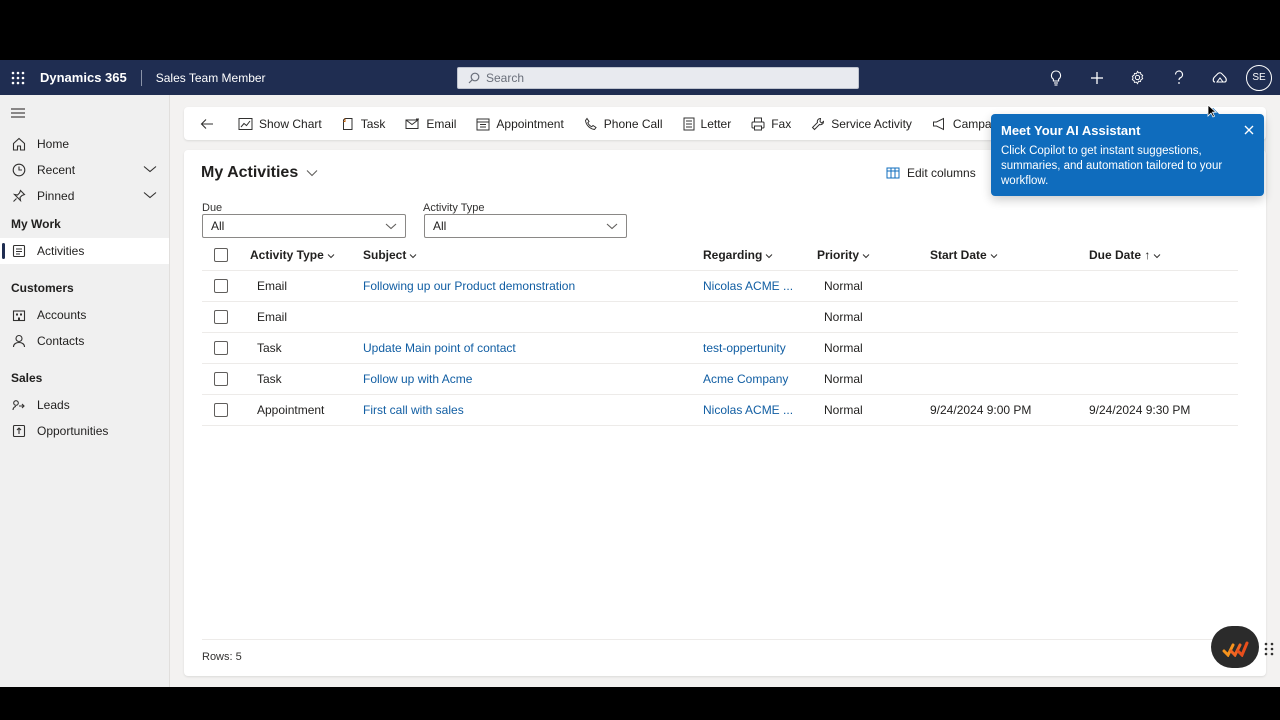 The width and height of the screenshot is (1280, 720). I want to click on letter-icon, so click(689, 123).